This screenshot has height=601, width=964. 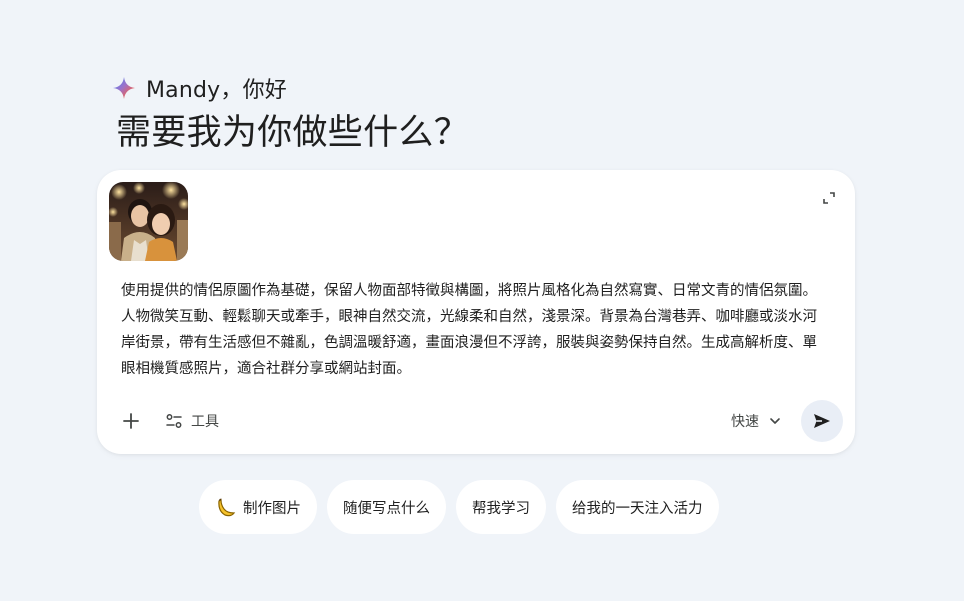 I want to click on chip-label: 帮我学习, so click(x=501, y=508).